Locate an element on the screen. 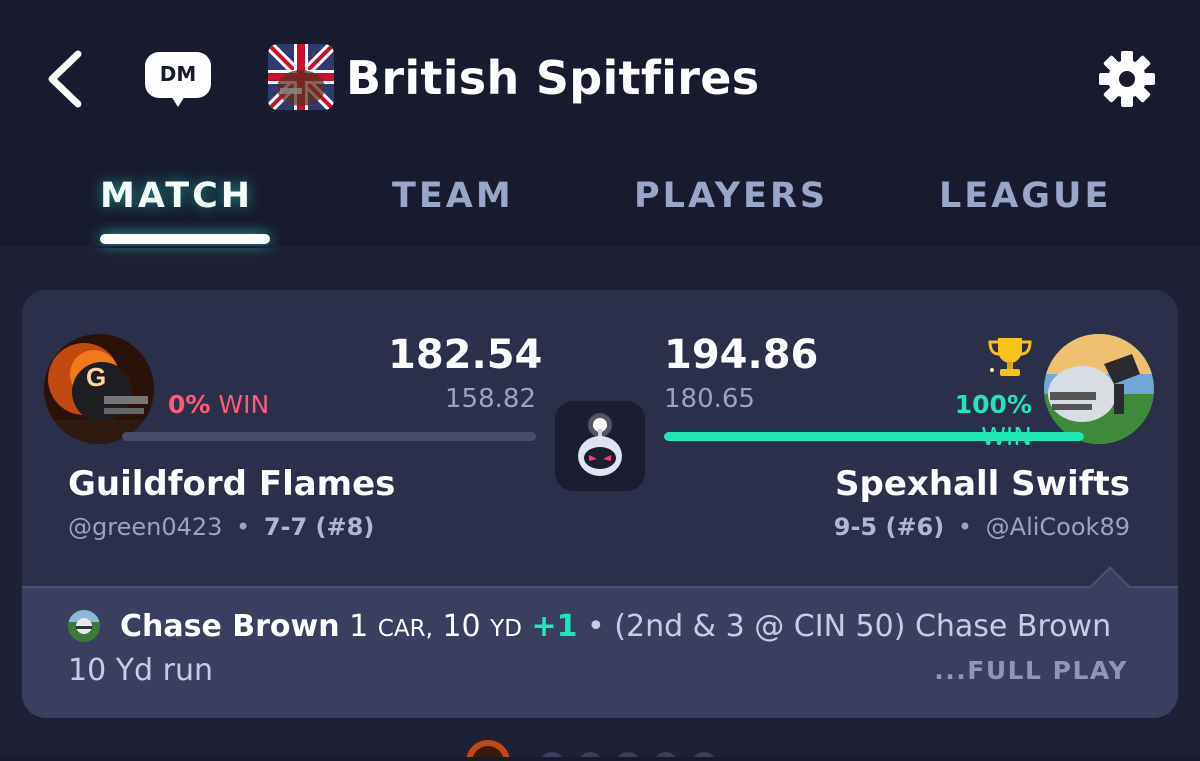 The width and height of the screenshot is (1200, 761). team-logo is located at coordinates (301, 77).